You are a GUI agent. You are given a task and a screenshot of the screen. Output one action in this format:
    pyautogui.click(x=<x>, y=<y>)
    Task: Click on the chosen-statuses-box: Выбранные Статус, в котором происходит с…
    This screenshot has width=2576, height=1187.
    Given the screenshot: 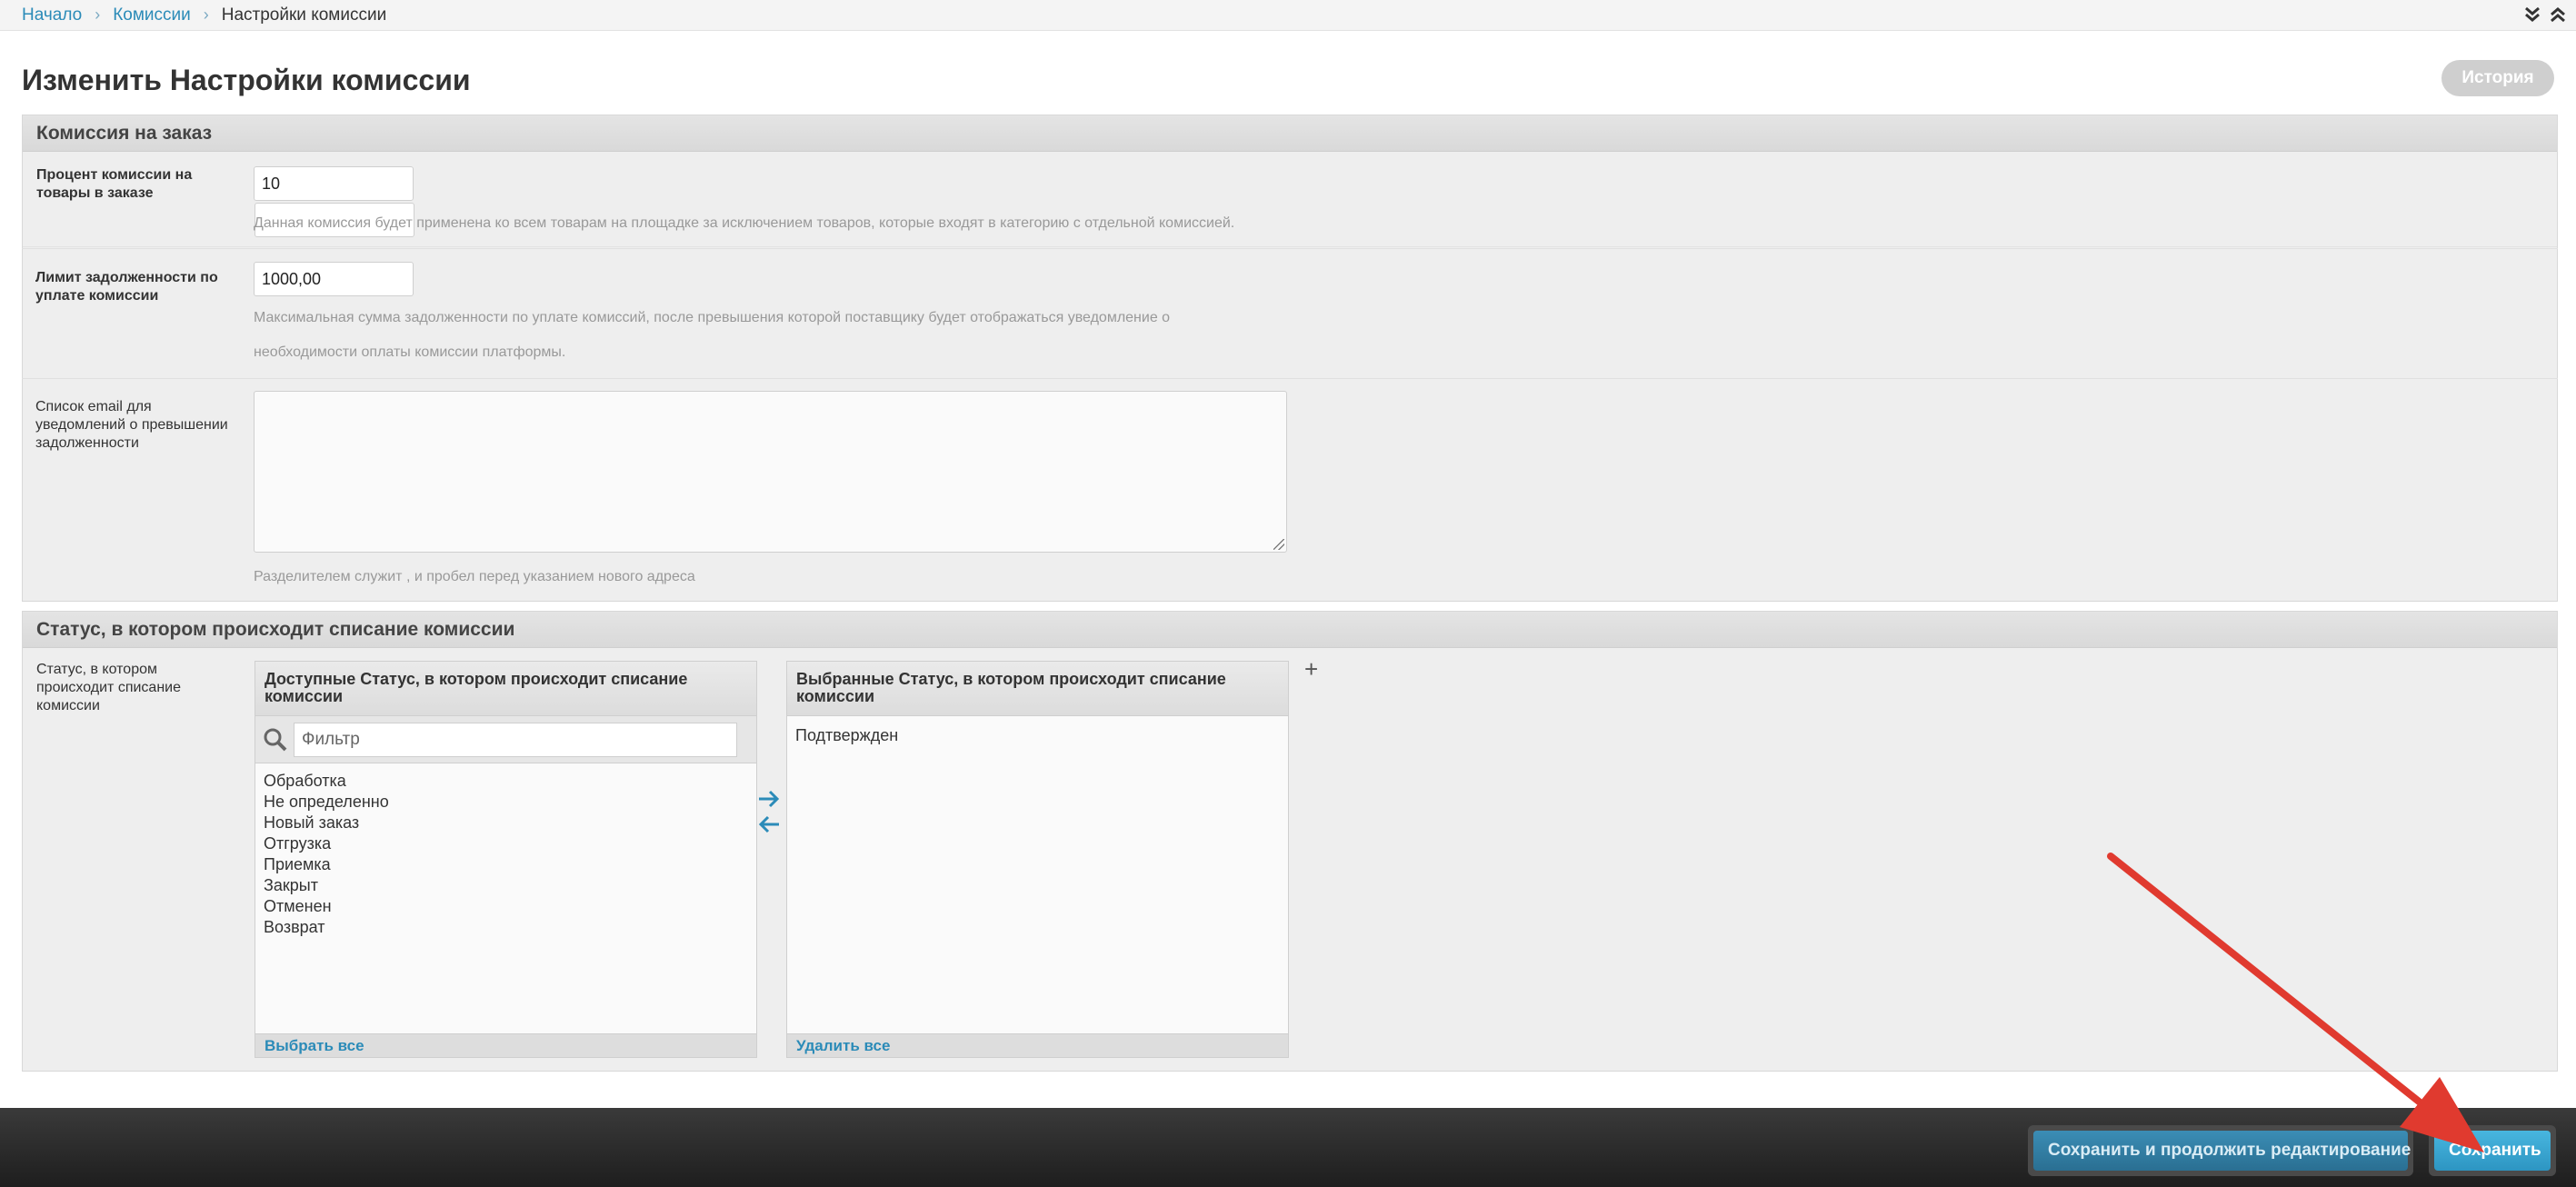 What is the action you would take?
    pyautogui.click(x=1037, y=859)
    